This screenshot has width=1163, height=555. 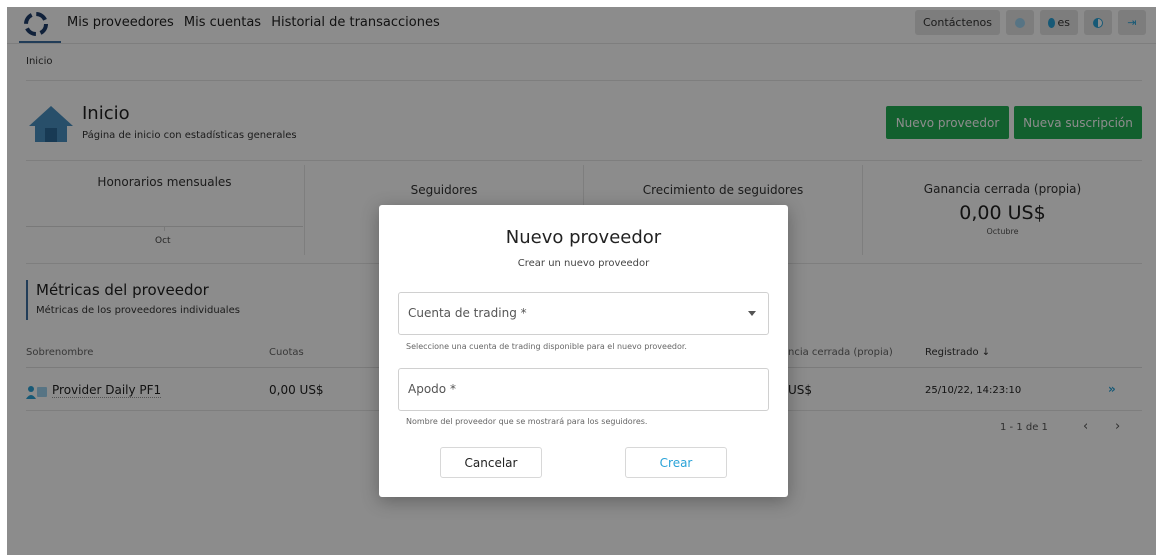 I want to click on dialog-title: Nuevo proveedor, so click(x=583, y=237).